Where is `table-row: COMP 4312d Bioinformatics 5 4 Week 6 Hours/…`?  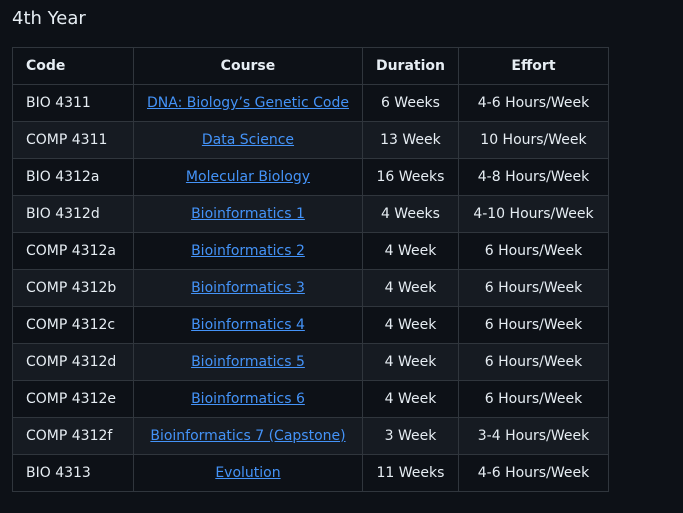 table-row: COMP 4312d Bioinformatics 5 4 Week 6 Hours/… is located at coordinates (310, 362).